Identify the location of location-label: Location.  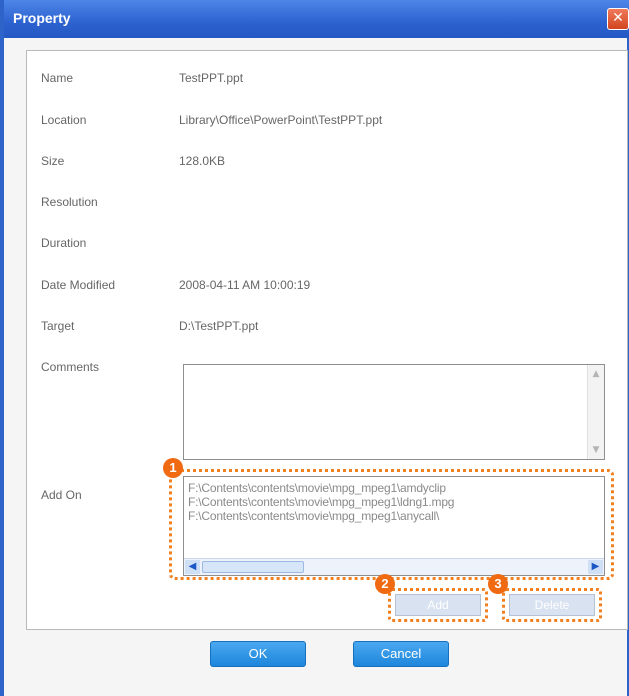
(64, 120).